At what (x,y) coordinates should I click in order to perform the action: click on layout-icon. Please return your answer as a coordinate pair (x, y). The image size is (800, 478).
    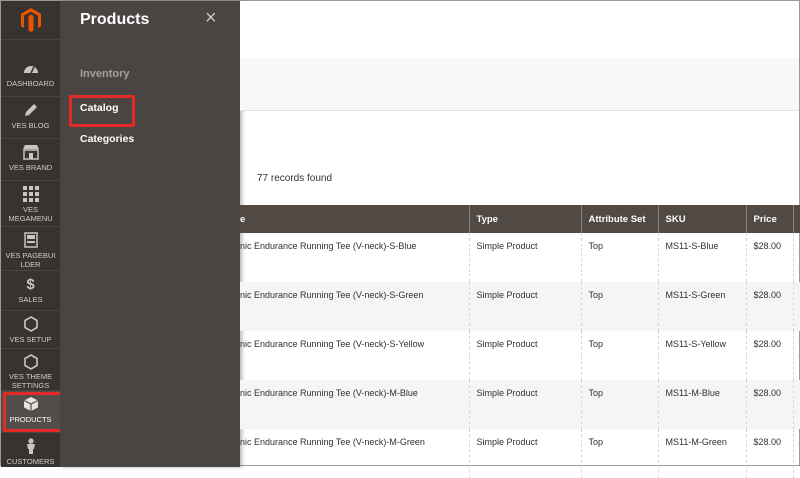
    Looking at the image, I should click on (30, 240).